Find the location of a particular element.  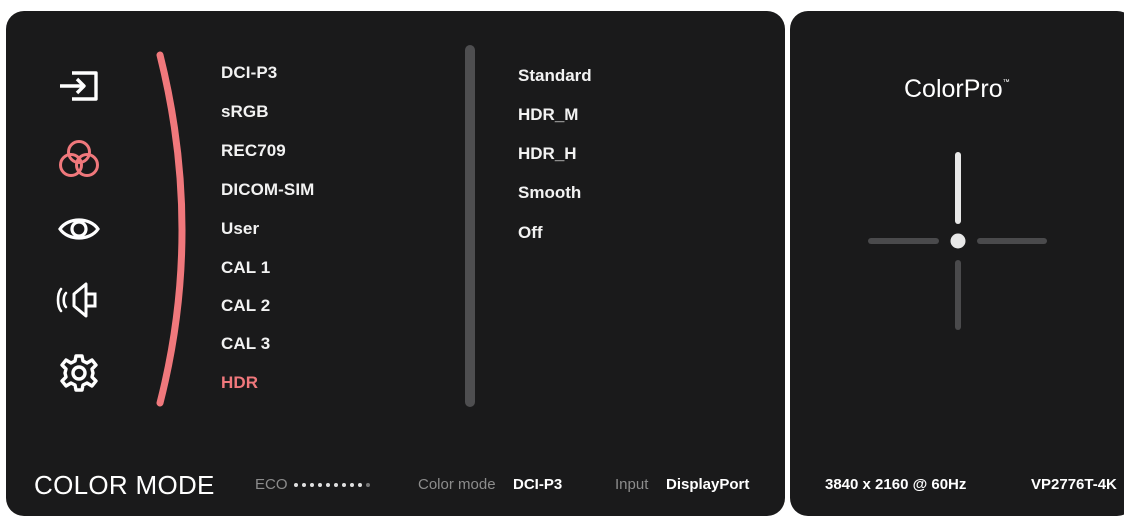

input-value: DisplayPort is located at coordinates (708, 484).